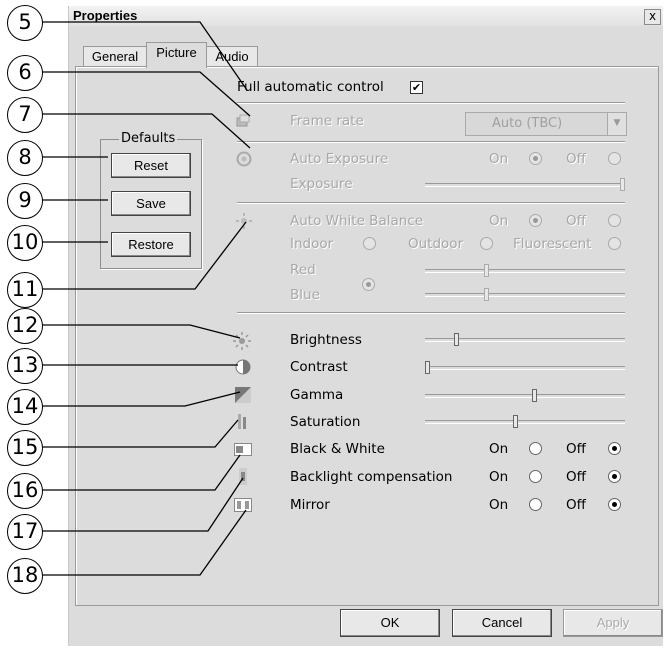 The width and height of the screenshot is (666, 650). What do you see at coordinates (25, 243) in the screenshot?
I see `callout-10: 10` at bounding box center [25, 243].